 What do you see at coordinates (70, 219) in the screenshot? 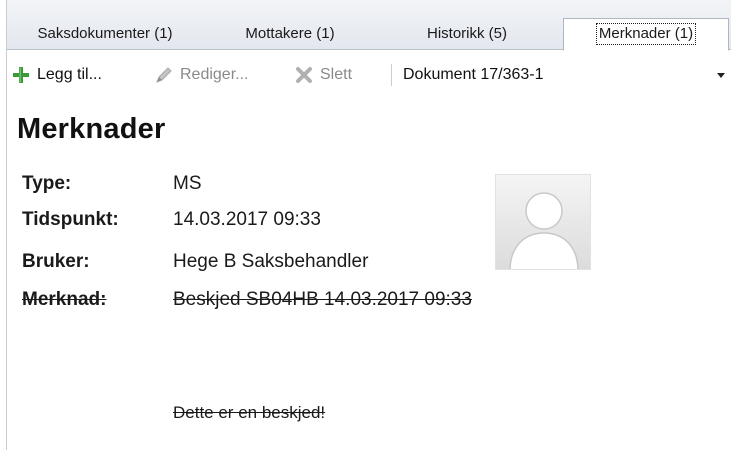
I see `time-label: Tidspunkt:` at bounding box center [70, 219].